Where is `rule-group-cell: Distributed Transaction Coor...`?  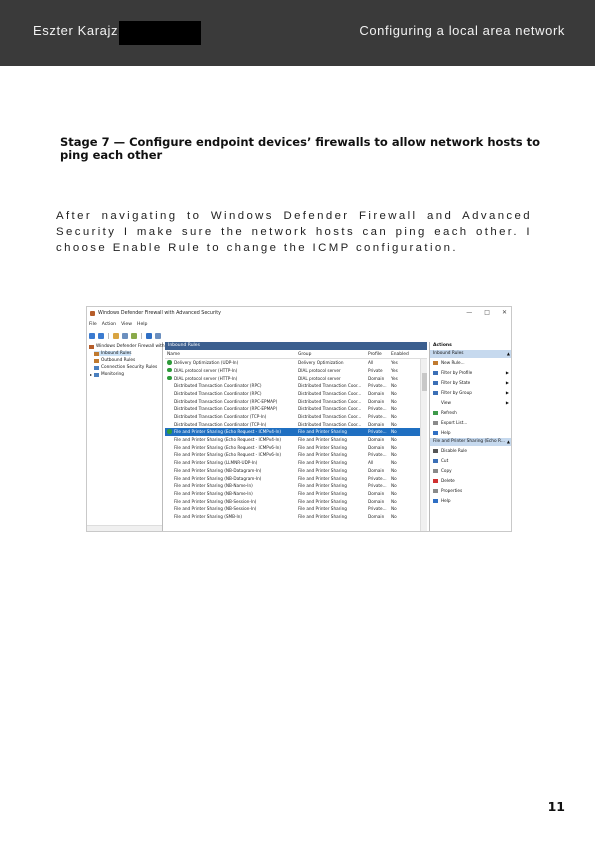 rule-group-cell: Distributed Transaction Coor... is located at coordinates (330, 393).